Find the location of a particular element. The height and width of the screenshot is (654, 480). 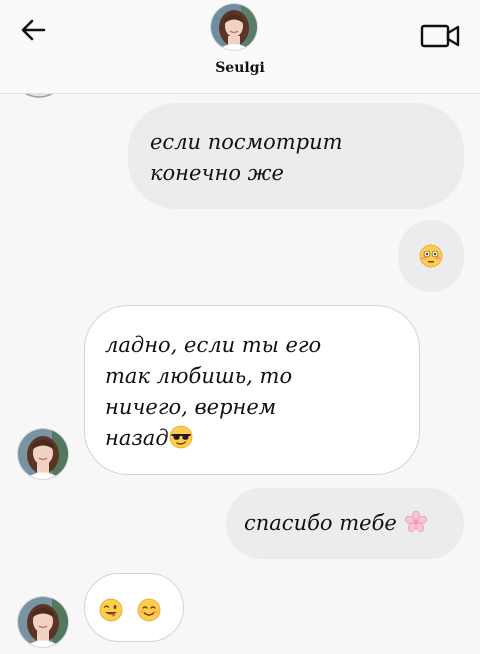

message-bubble-outgoing is located at coordinates (431, 256).